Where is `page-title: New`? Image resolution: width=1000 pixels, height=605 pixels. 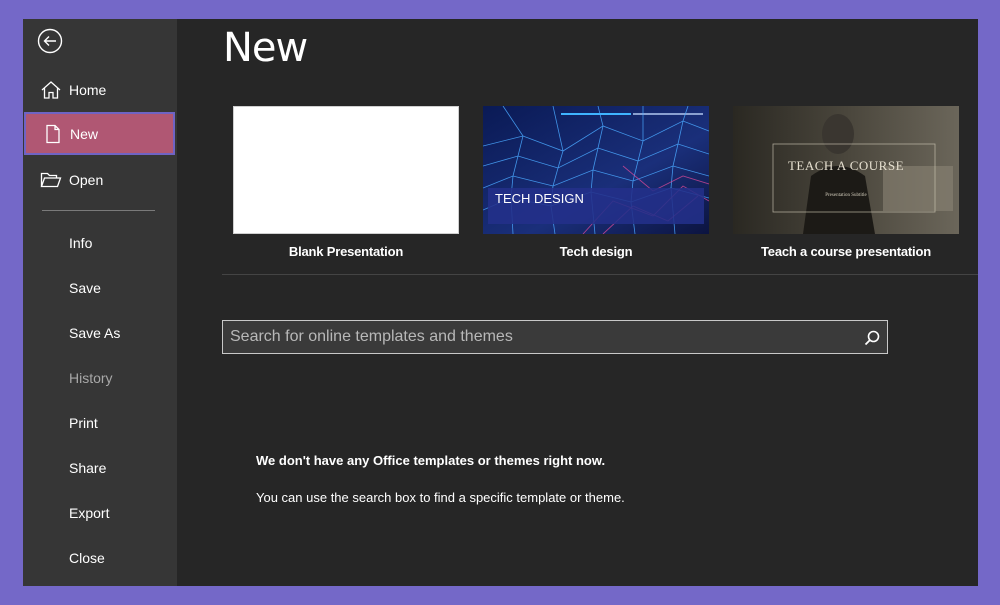
page-title: New is located at coordinates (265, 48).